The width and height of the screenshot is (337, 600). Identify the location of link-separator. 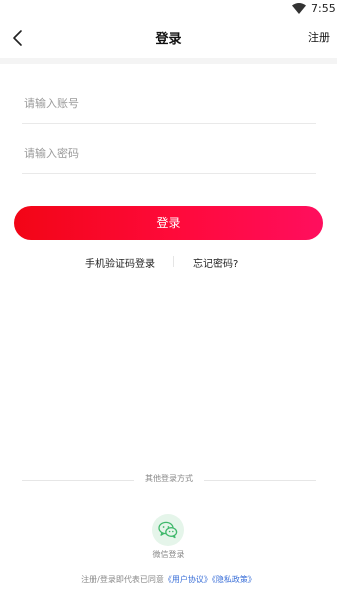
(173, 261).